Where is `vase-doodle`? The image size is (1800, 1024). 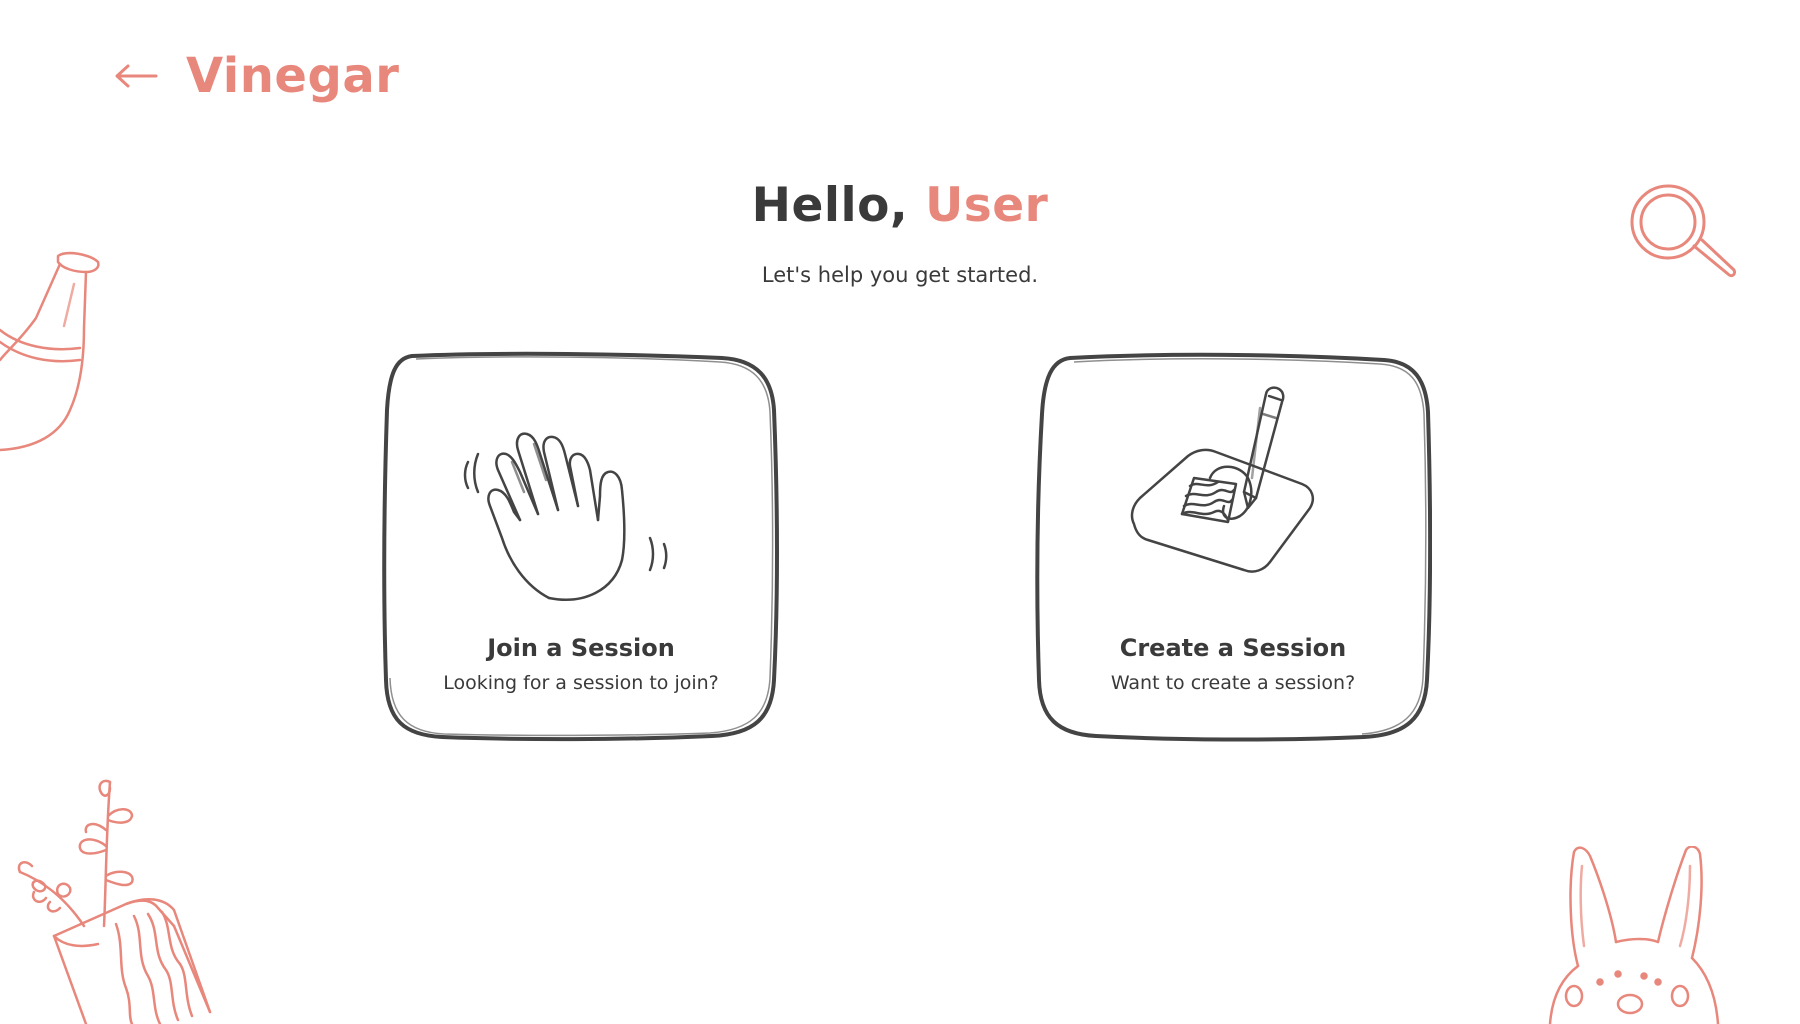
vase-doodle is located at coordinates (50, 351).